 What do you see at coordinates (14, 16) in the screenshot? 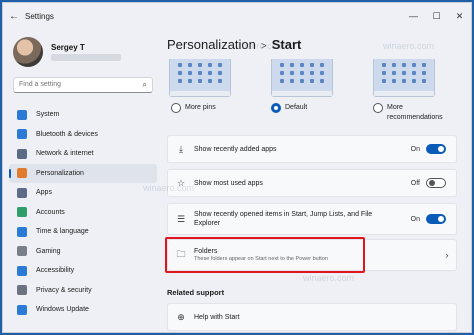
I see `back-button: ←` at bounding box center [14, 16].